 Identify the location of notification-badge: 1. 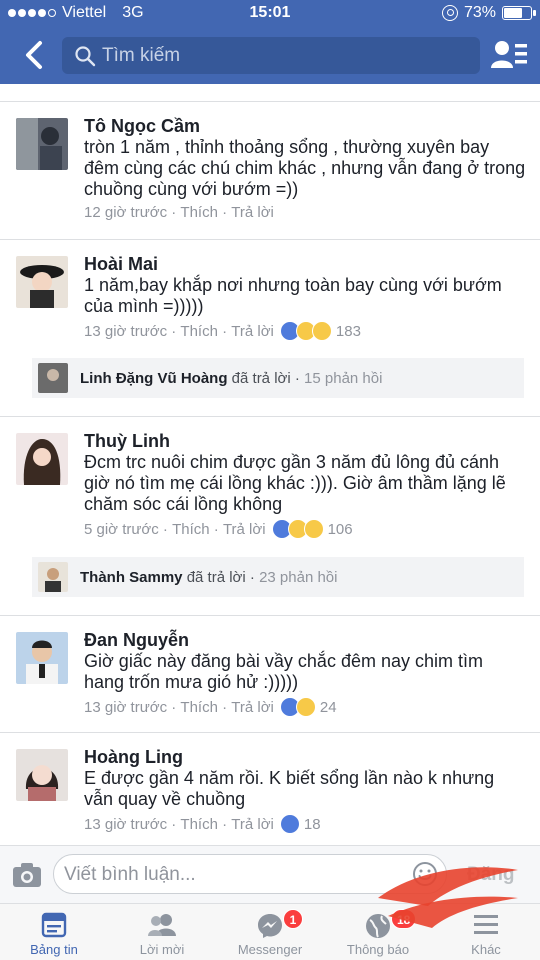
(292, 919).